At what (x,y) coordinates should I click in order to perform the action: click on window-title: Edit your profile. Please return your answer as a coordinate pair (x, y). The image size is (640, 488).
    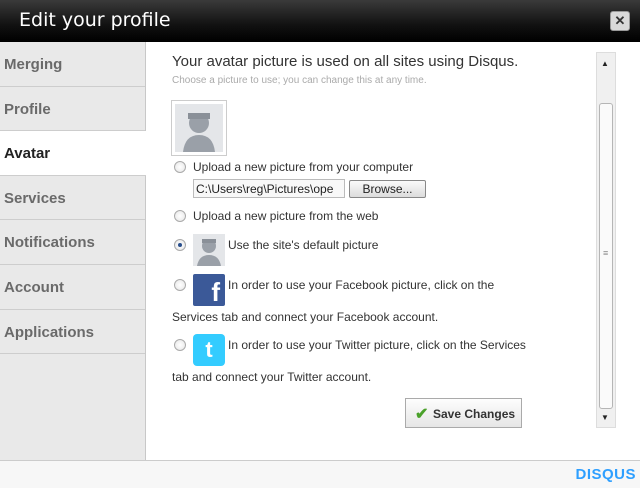
    Looking at the image, I should click on (95, 20).